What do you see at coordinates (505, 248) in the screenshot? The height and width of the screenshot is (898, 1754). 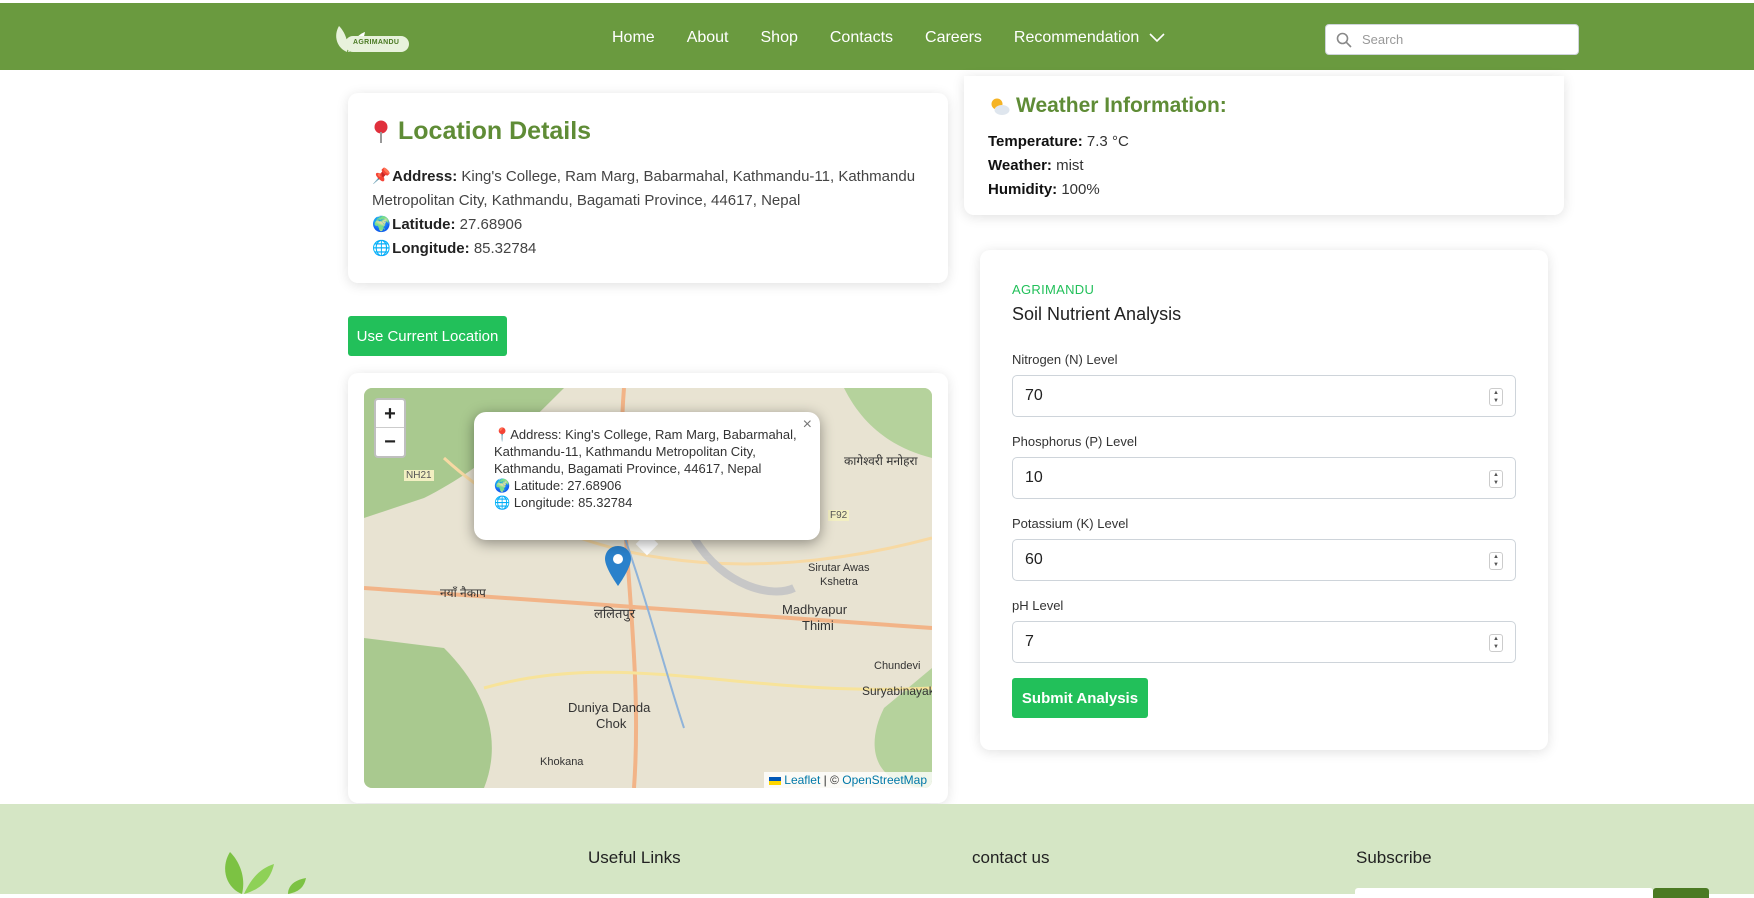 I see `longitude-value: 85.32784` at bounding box center [505, 248].